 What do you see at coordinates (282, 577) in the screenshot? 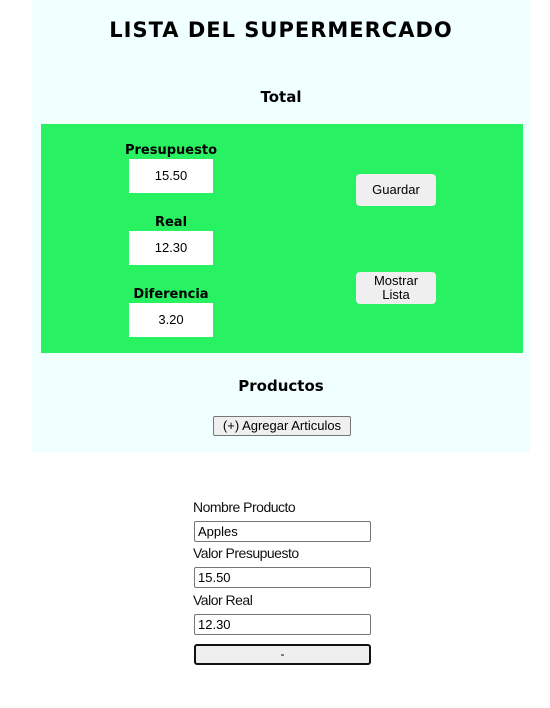
I see `budget-value-input: 15.50` at bounding box center [282, 577].